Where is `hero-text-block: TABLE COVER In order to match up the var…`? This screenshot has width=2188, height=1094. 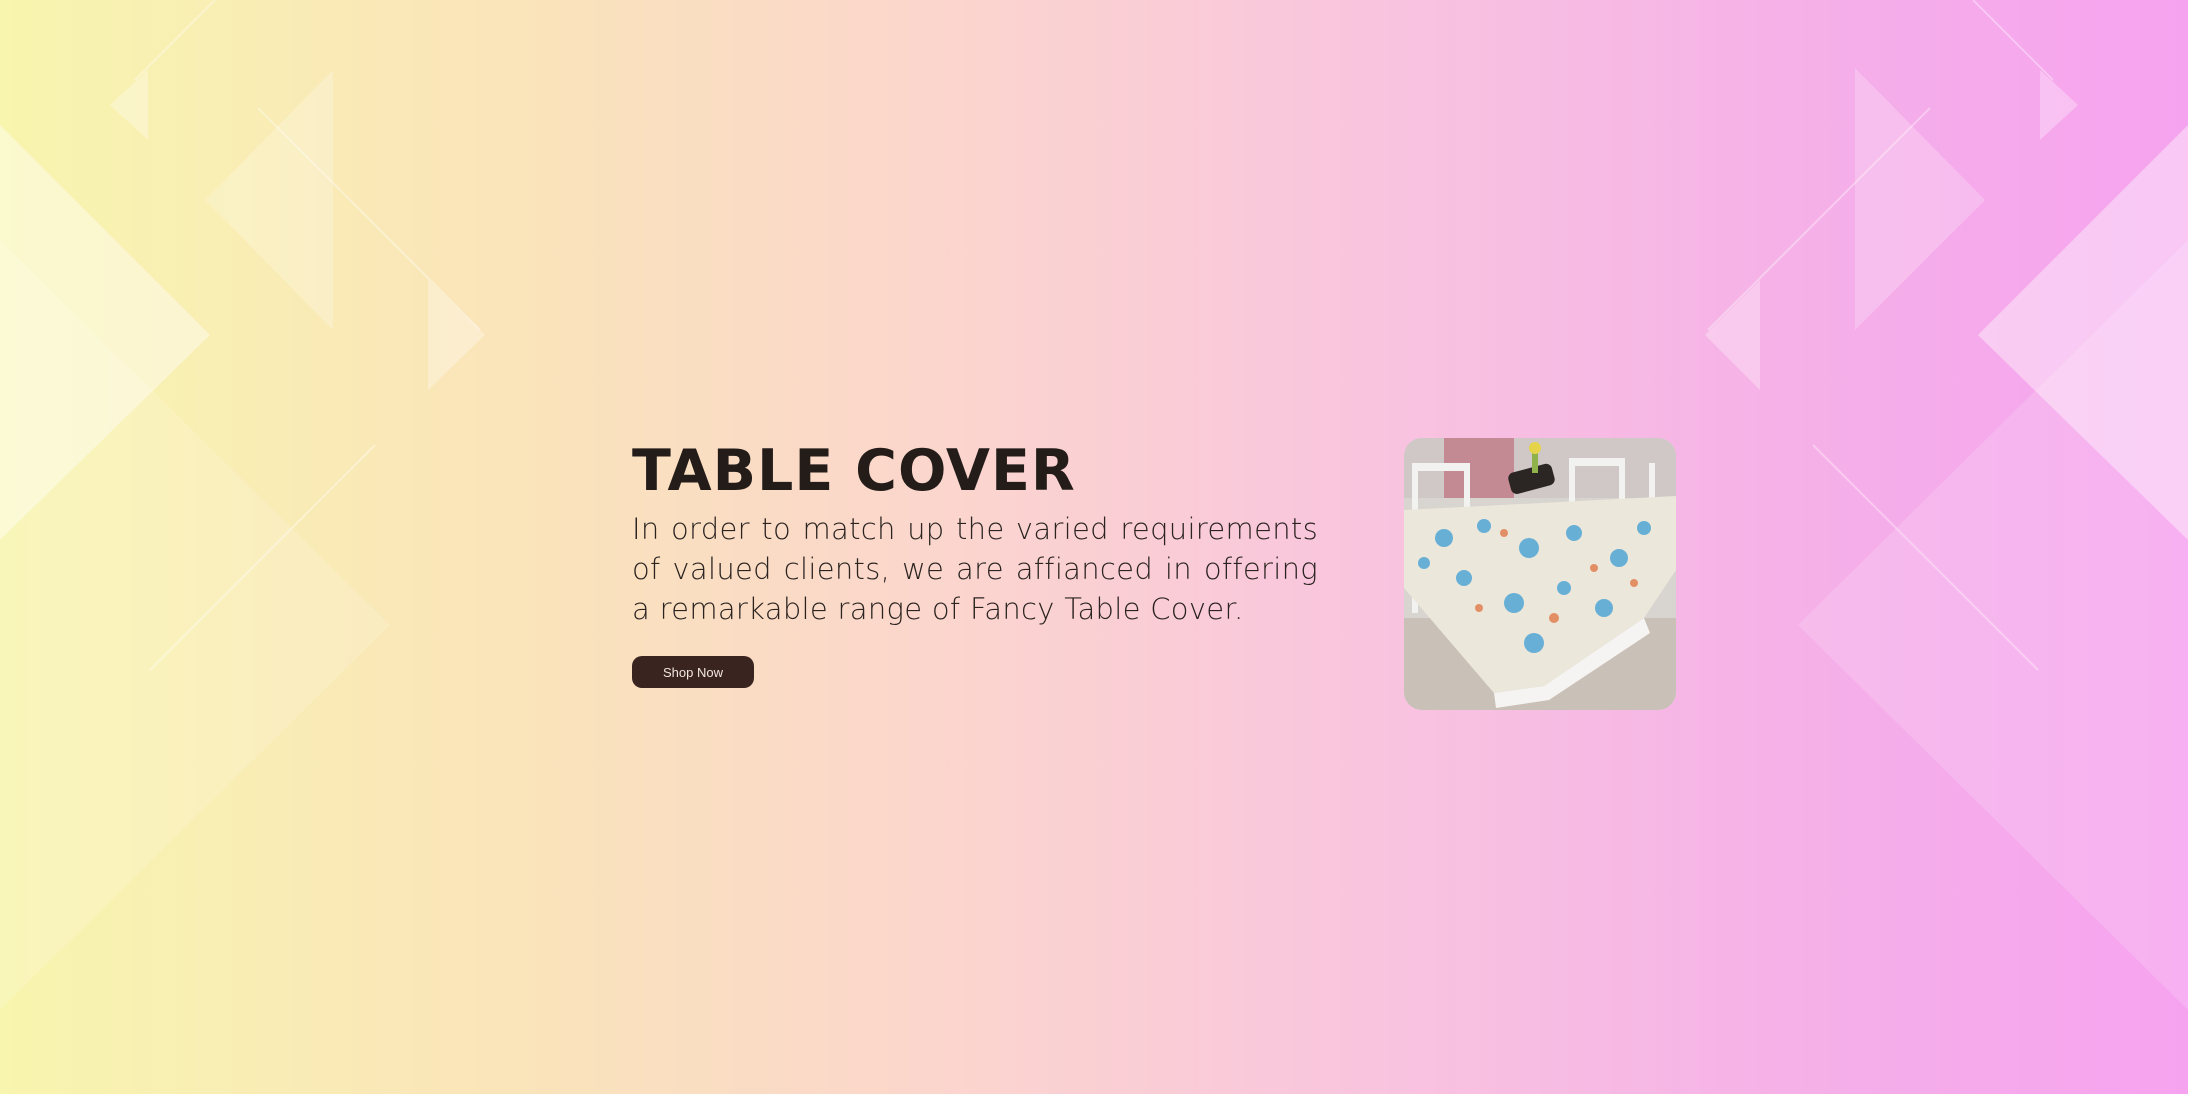 hero-text-block: TABLE COVER In order to match up the var… is located at coordinates (975, 533).